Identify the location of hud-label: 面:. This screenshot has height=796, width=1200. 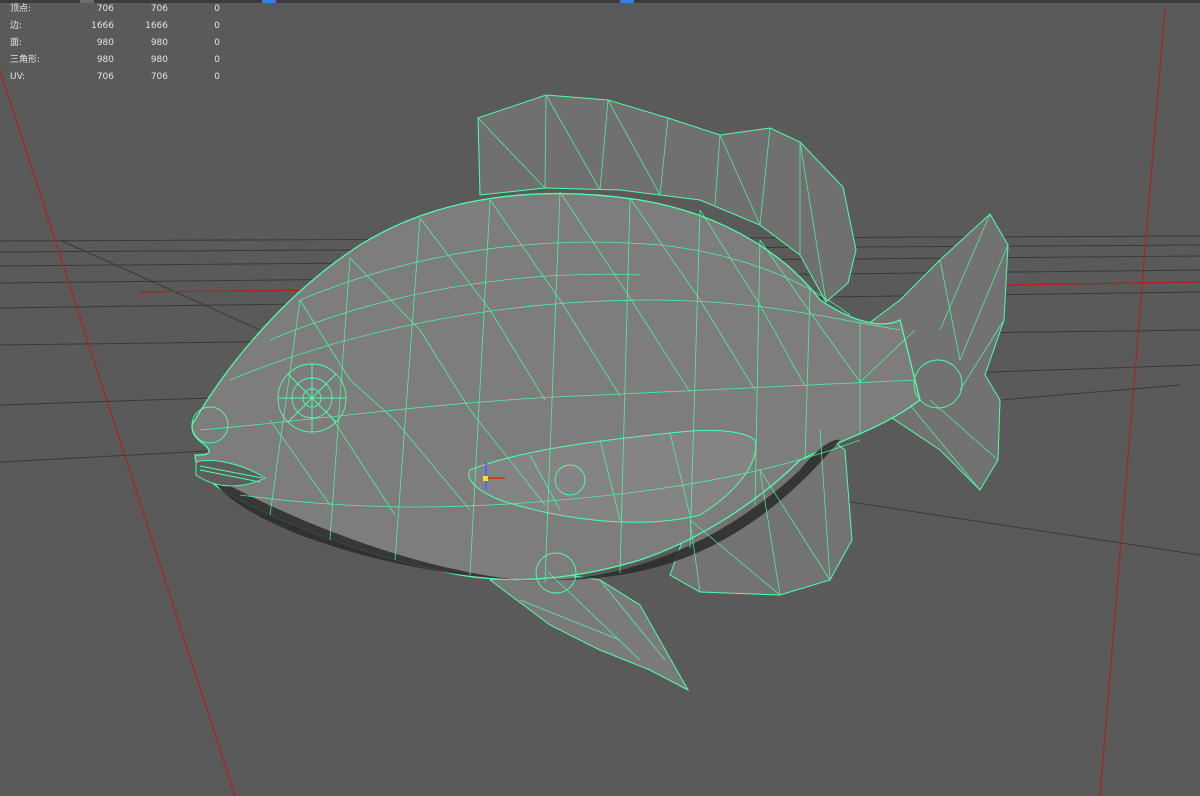
(16, 43).